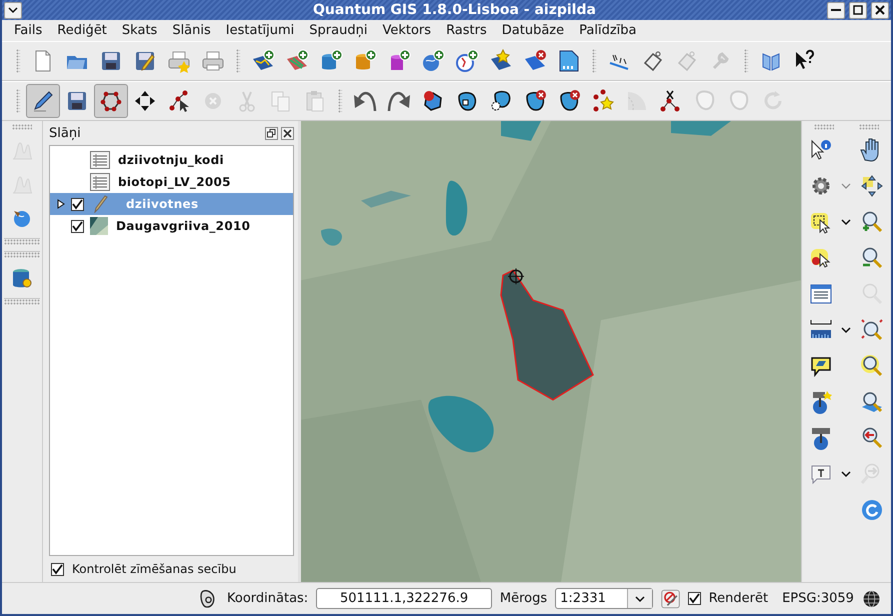 The height and width of the screenshot is (616, 893). What do you see at coordinates (466, 30) in the screenshot?
I see `menu-item: Rastrs` at bounding box center [466, 30].